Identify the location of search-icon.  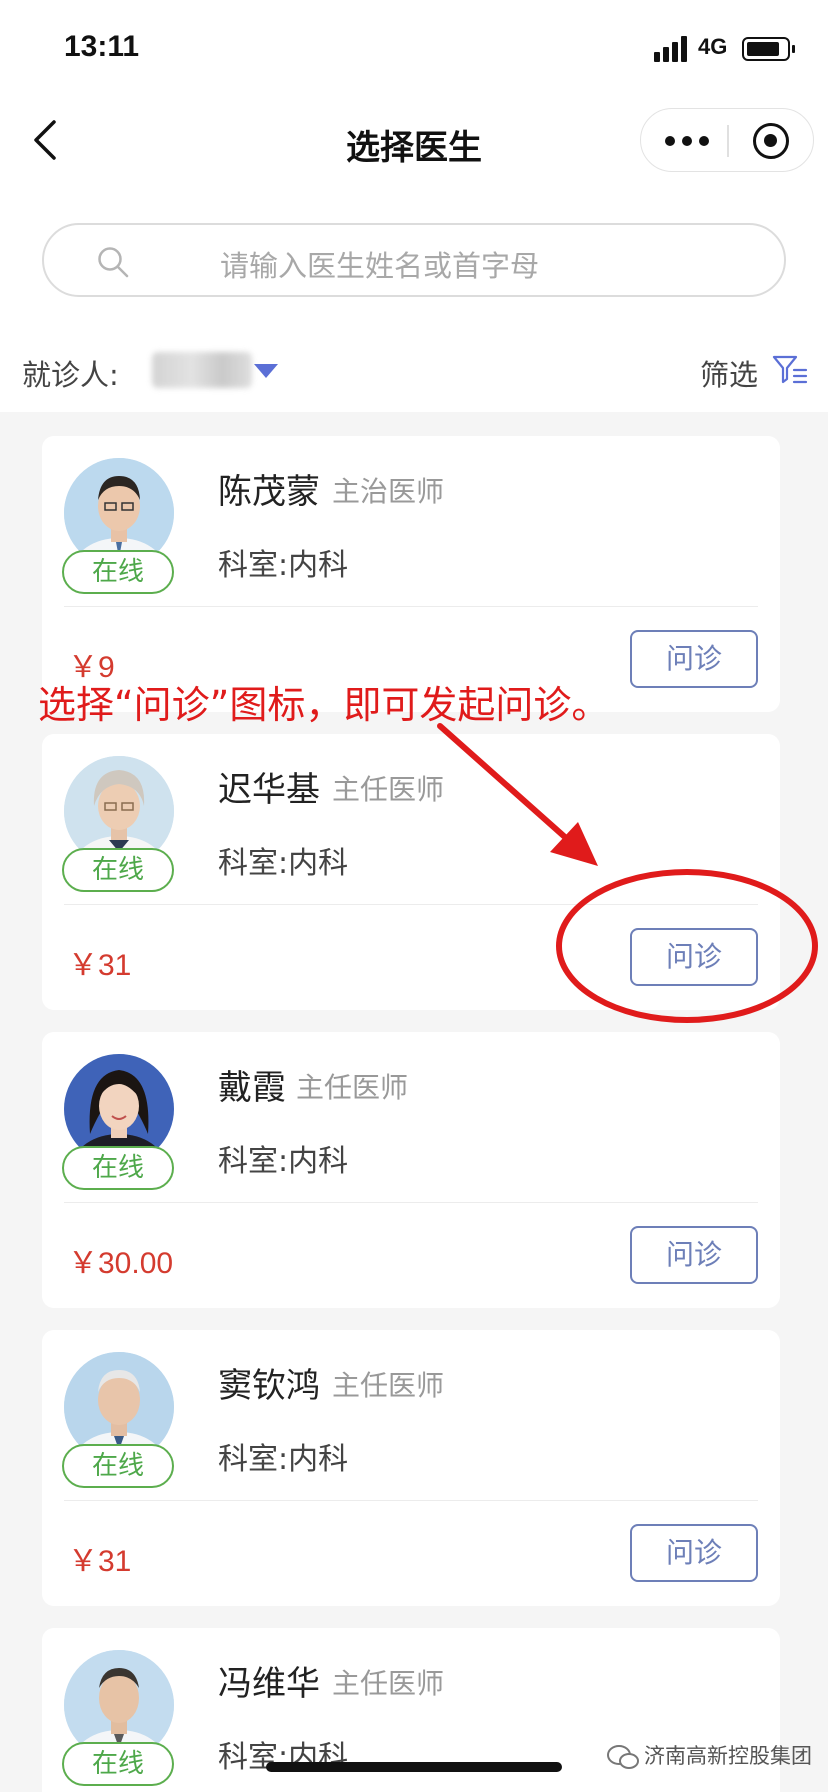
(113, 262).